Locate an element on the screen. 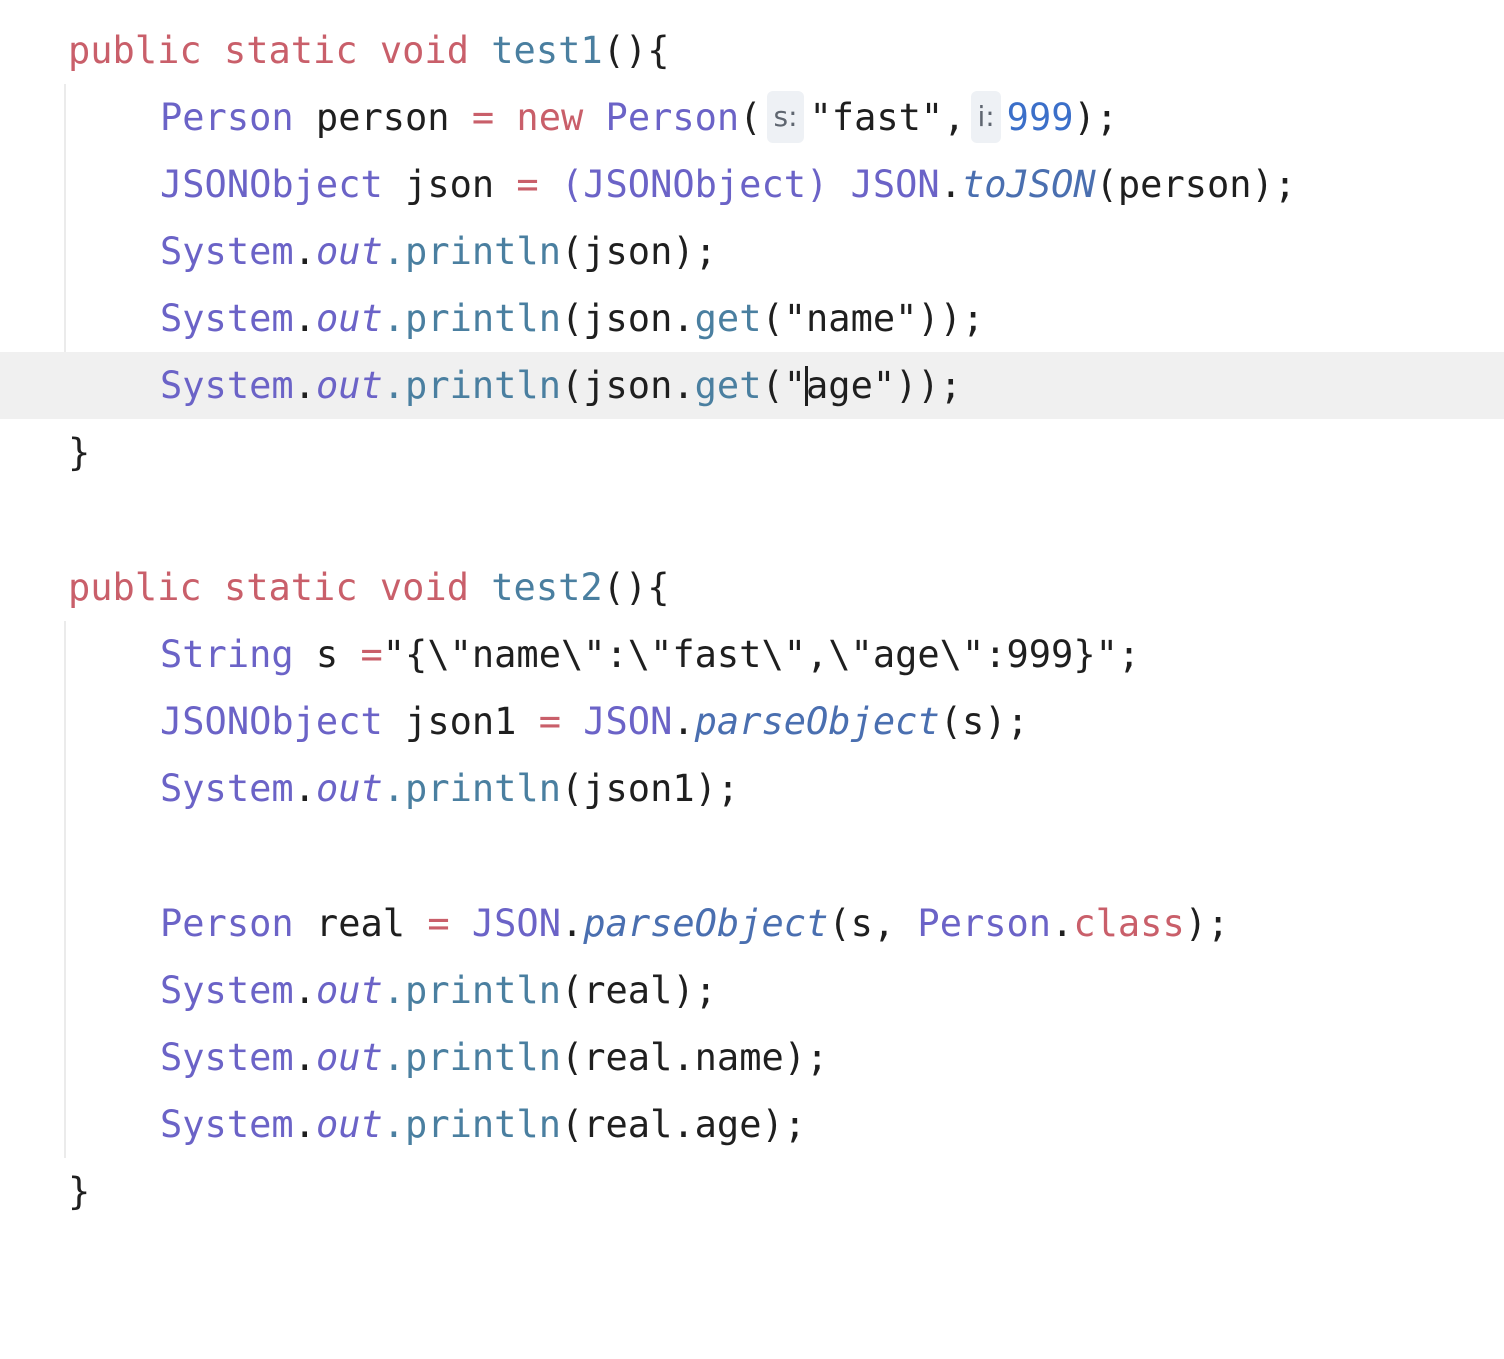 This screenshot has width=1504, height=1359. current-code-line: System.out.println(json.get("age")); is located at coordinates (752, 385).